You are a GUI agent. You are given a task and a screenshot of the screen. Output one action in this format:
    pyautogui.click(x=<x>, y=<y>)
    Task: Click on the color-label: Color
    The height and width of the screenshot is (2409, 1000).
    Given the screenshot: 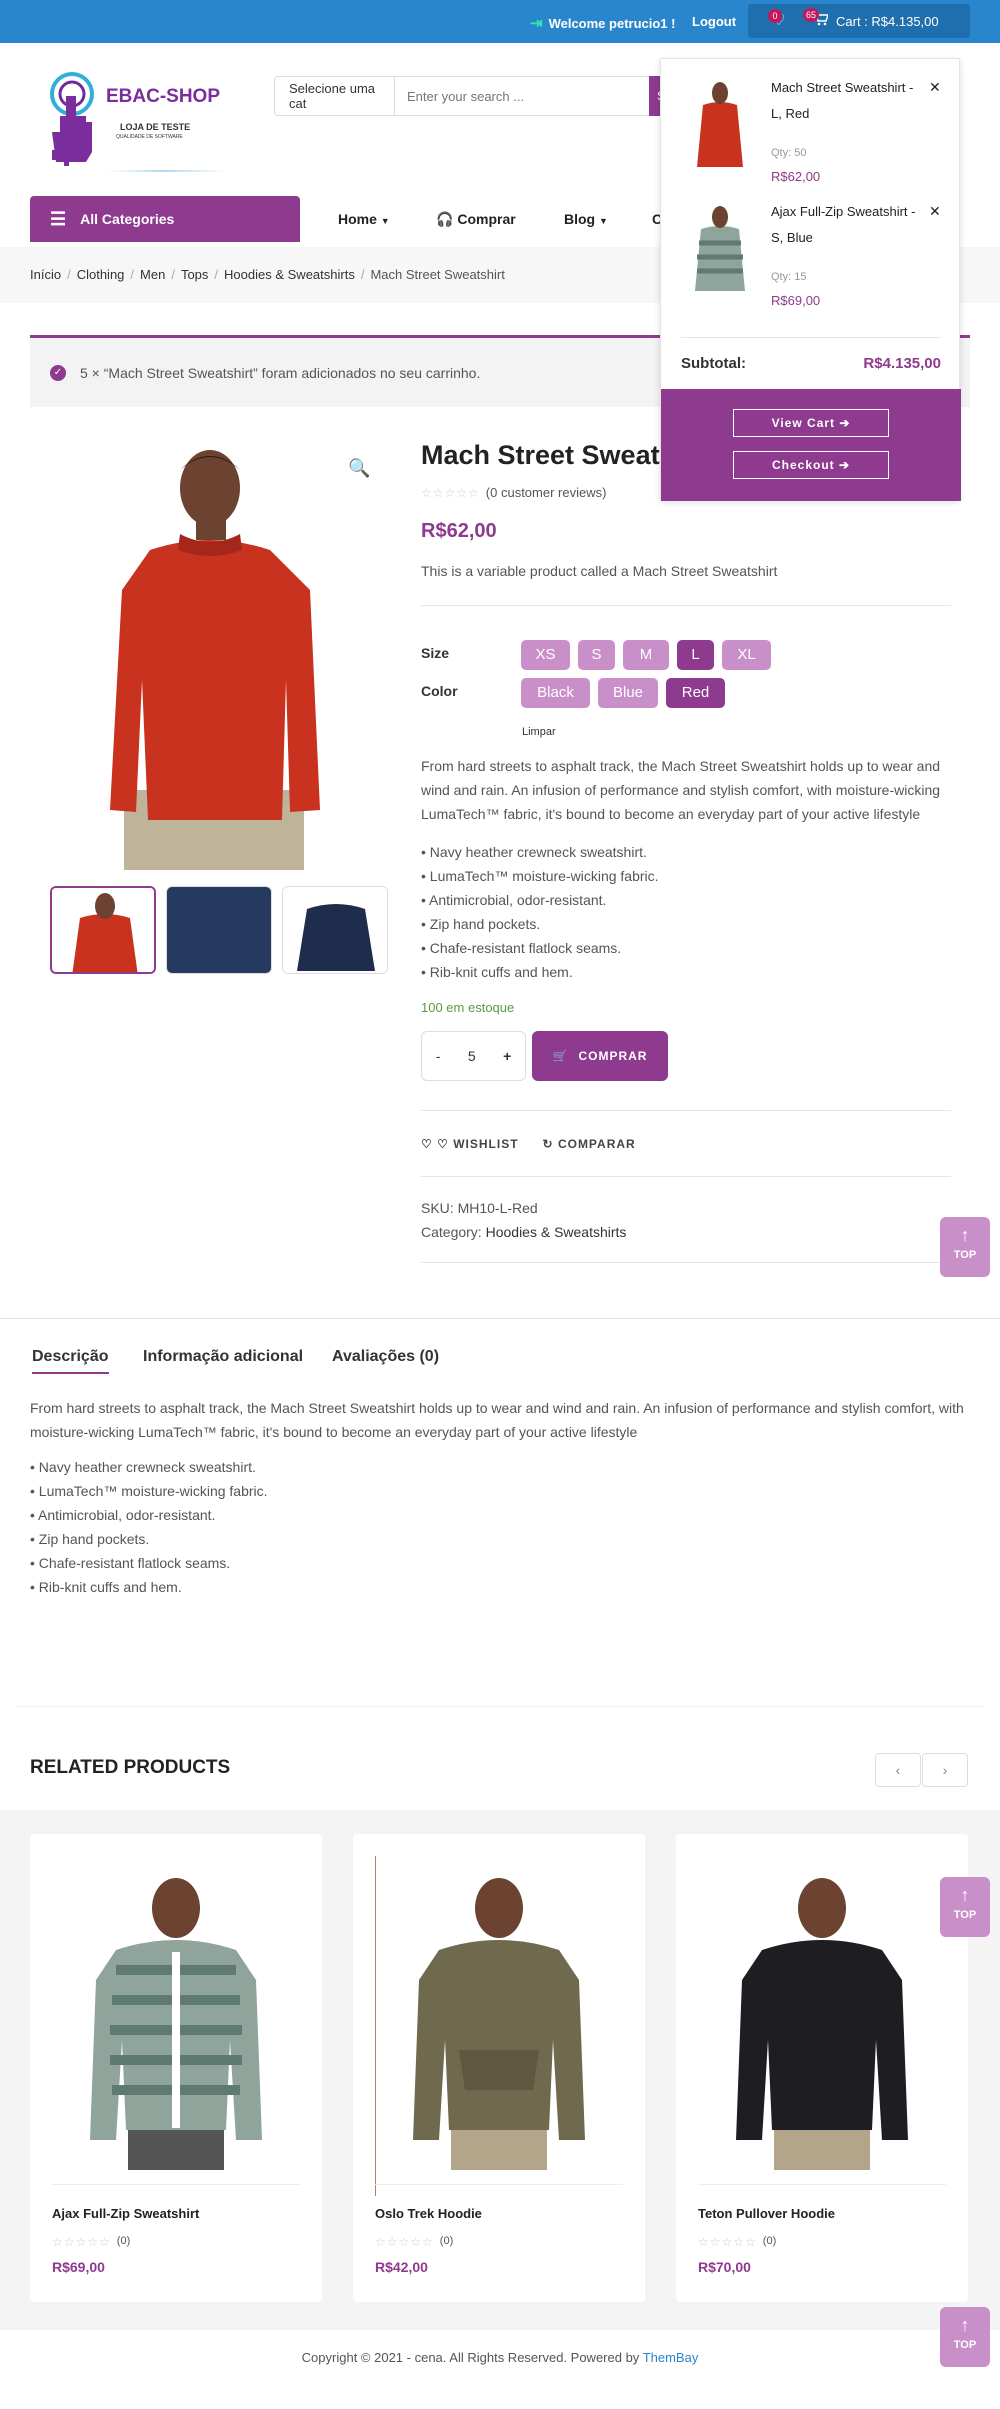 What is the action you would take?
    pyautogui.click(x=439, y=691)
    